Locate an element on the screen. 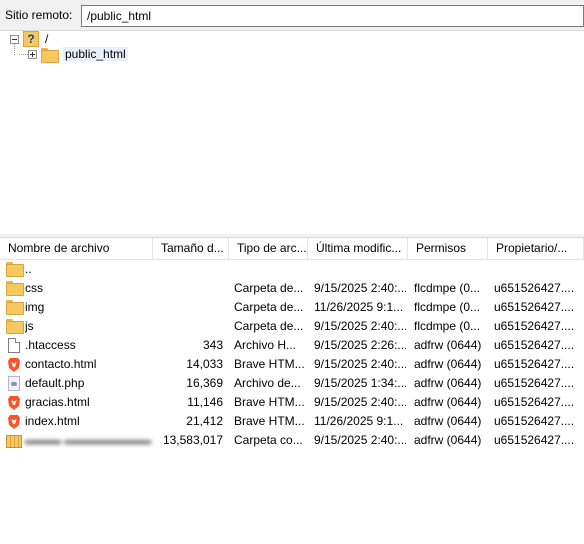 Image resolution: width=584 pixels, height=544 pixels. blurred-file-name: ▬▬▬ ▬▬▬▬▬▬▬▬▬ is located at coordinates (88, 440).